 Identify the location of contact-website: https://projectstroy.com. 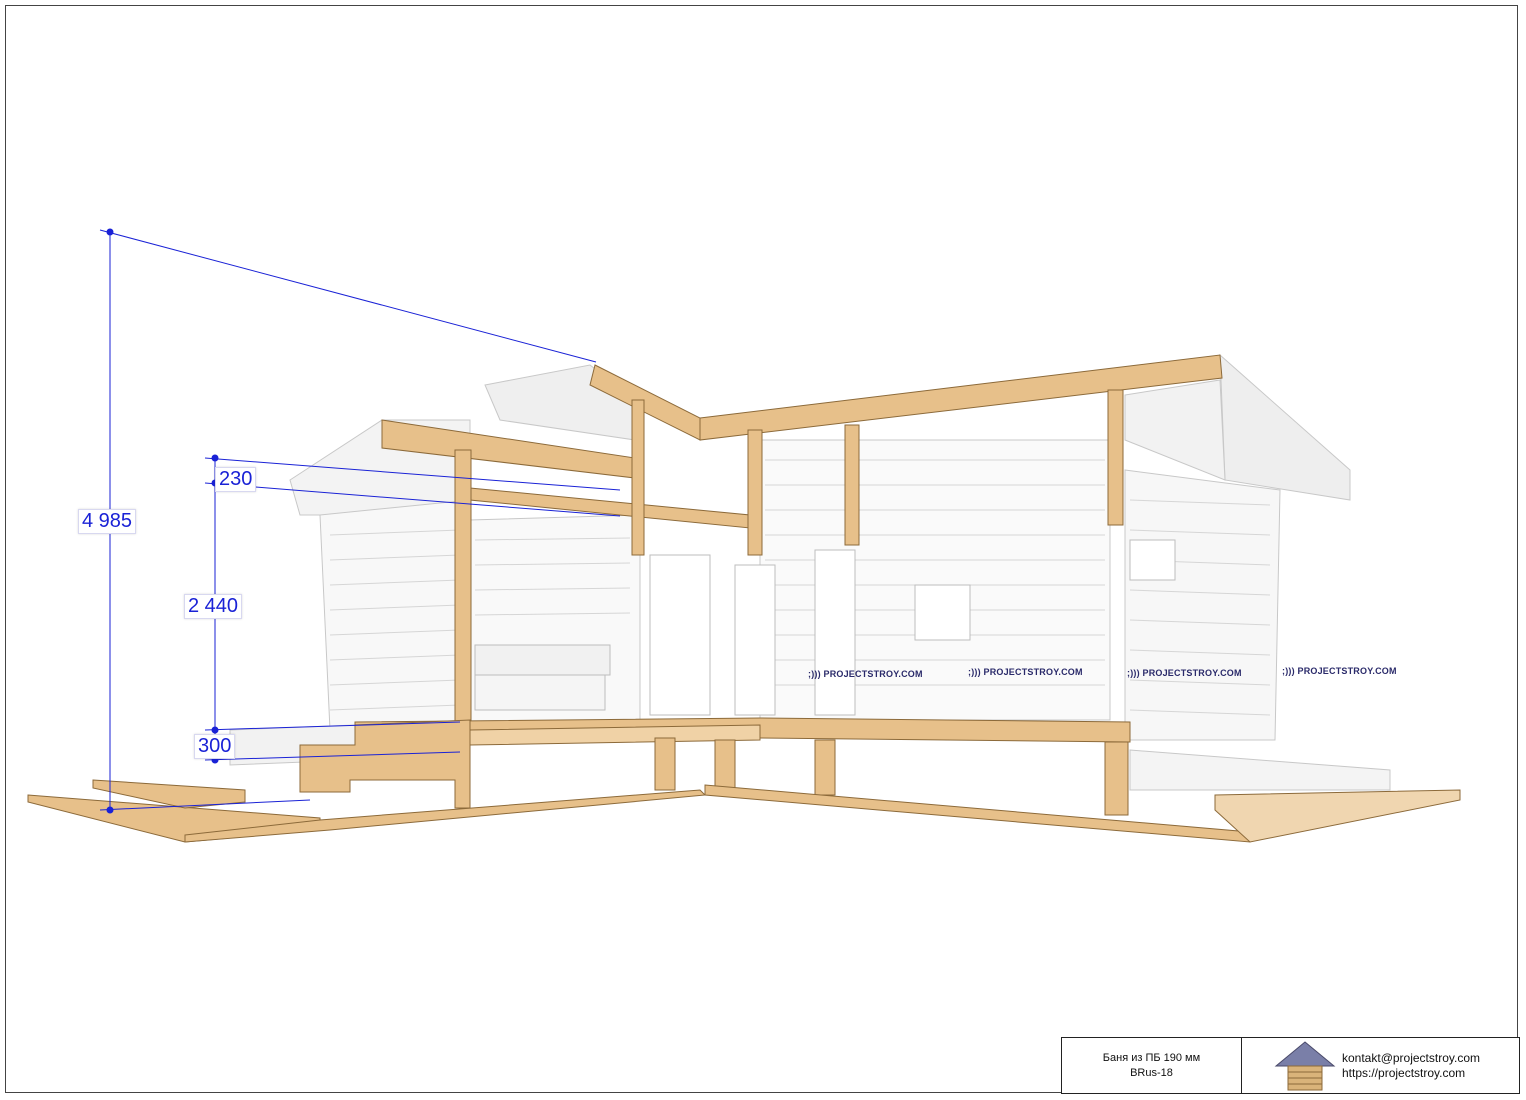
(1404, 1072).